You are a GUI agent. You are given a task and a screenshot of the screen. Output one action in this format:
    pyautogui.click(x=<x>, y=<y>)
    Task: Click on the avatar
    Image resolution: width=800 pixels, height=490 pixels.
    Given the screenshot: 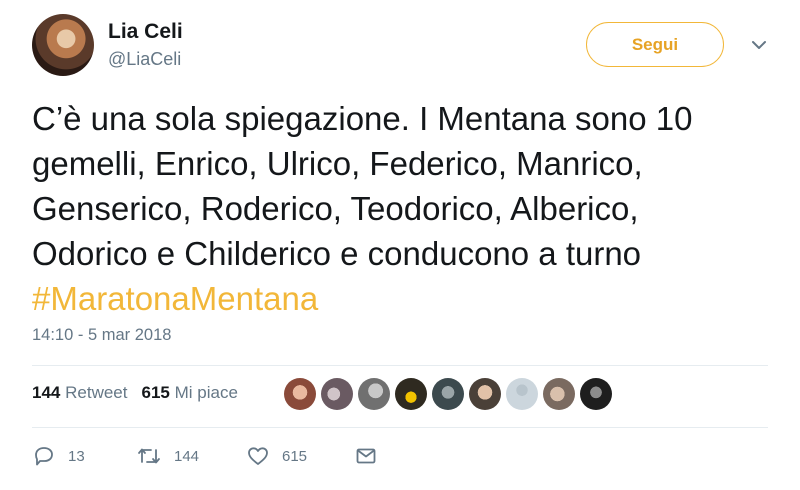 What is the action you would take?
    pyautogui.click(x=63, y=45)
    